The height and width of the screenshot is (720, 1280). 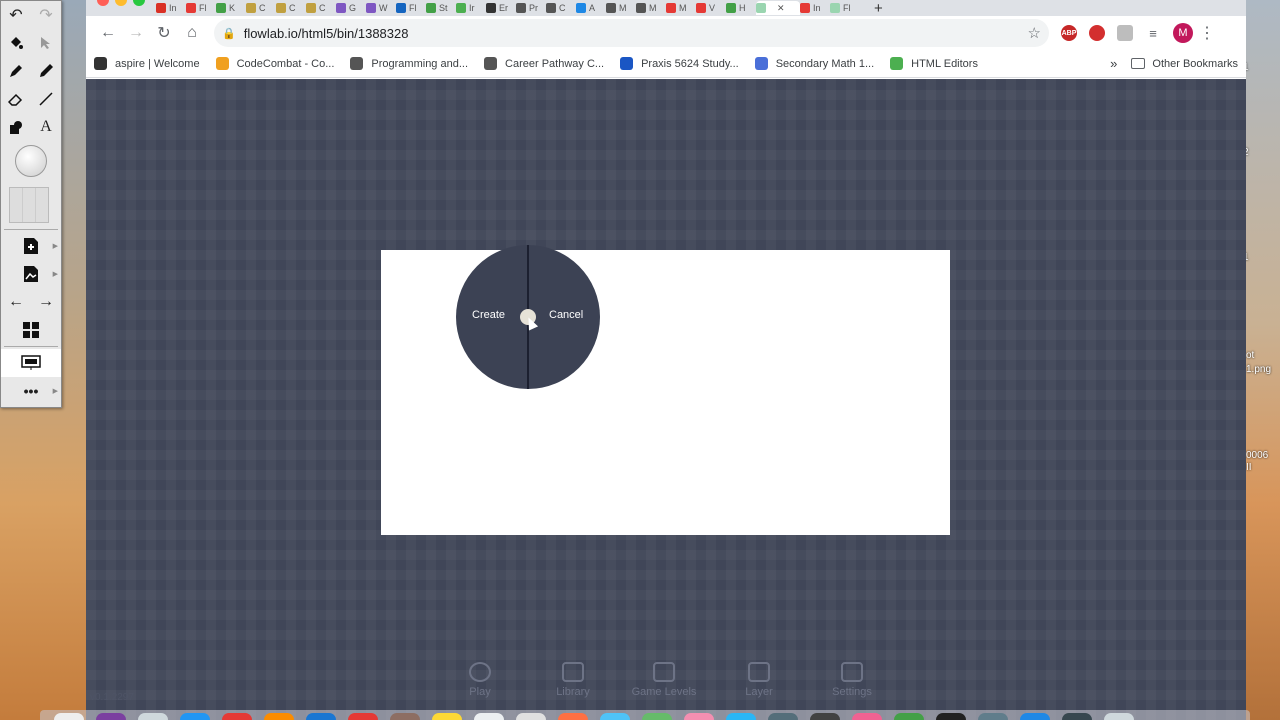 What do you see at coordinates (573, 680) in the screenshot?
I see `library-button: Library` at bounding box center [573, 680].